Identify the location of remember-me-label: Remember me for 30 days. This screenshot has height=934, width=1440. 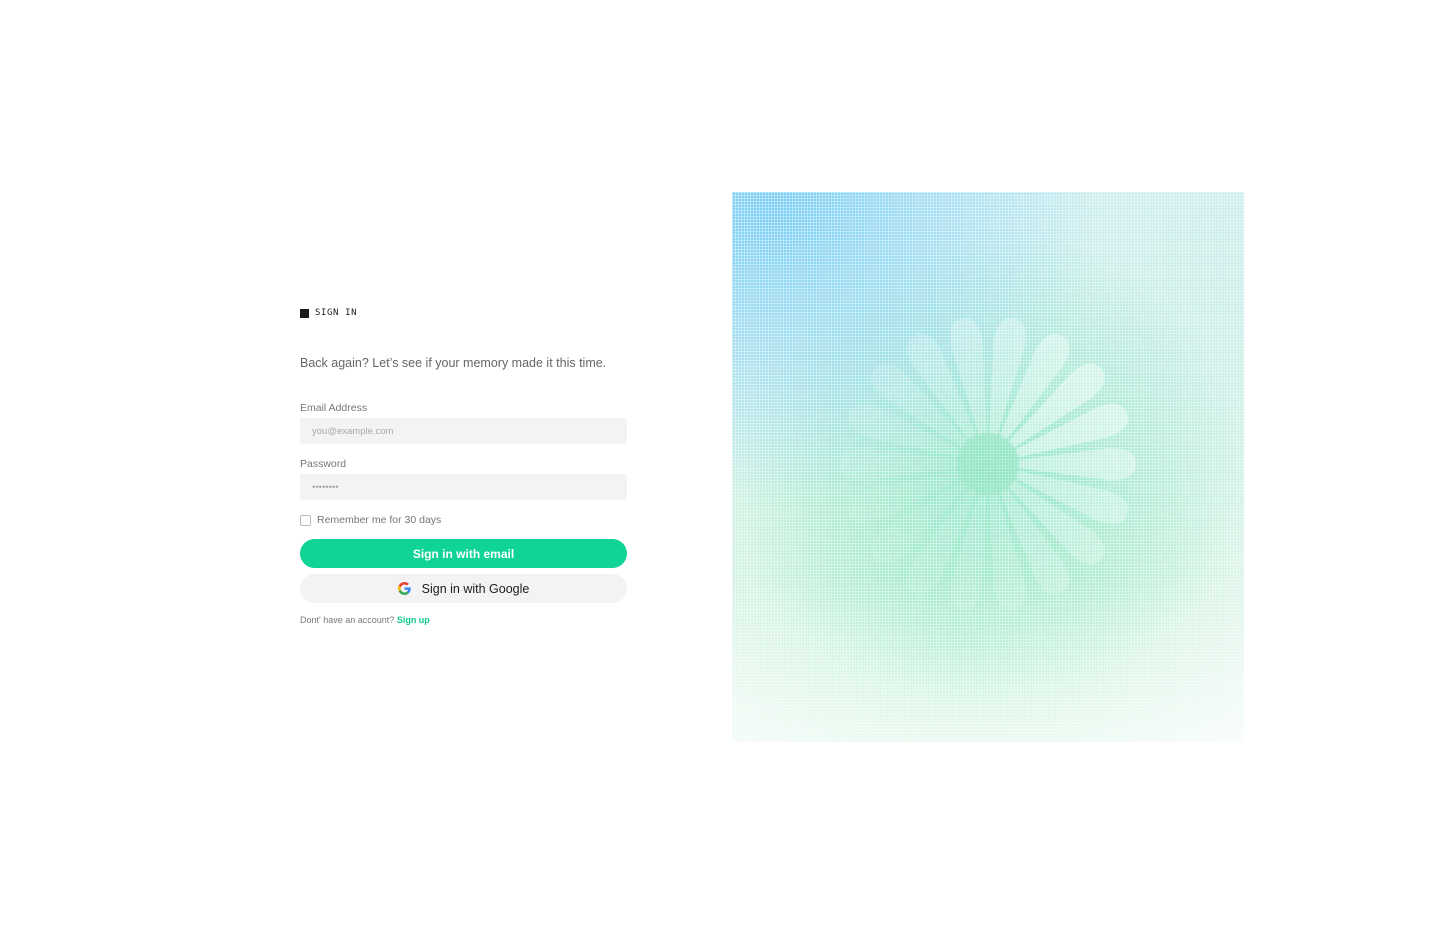
(379, 520).